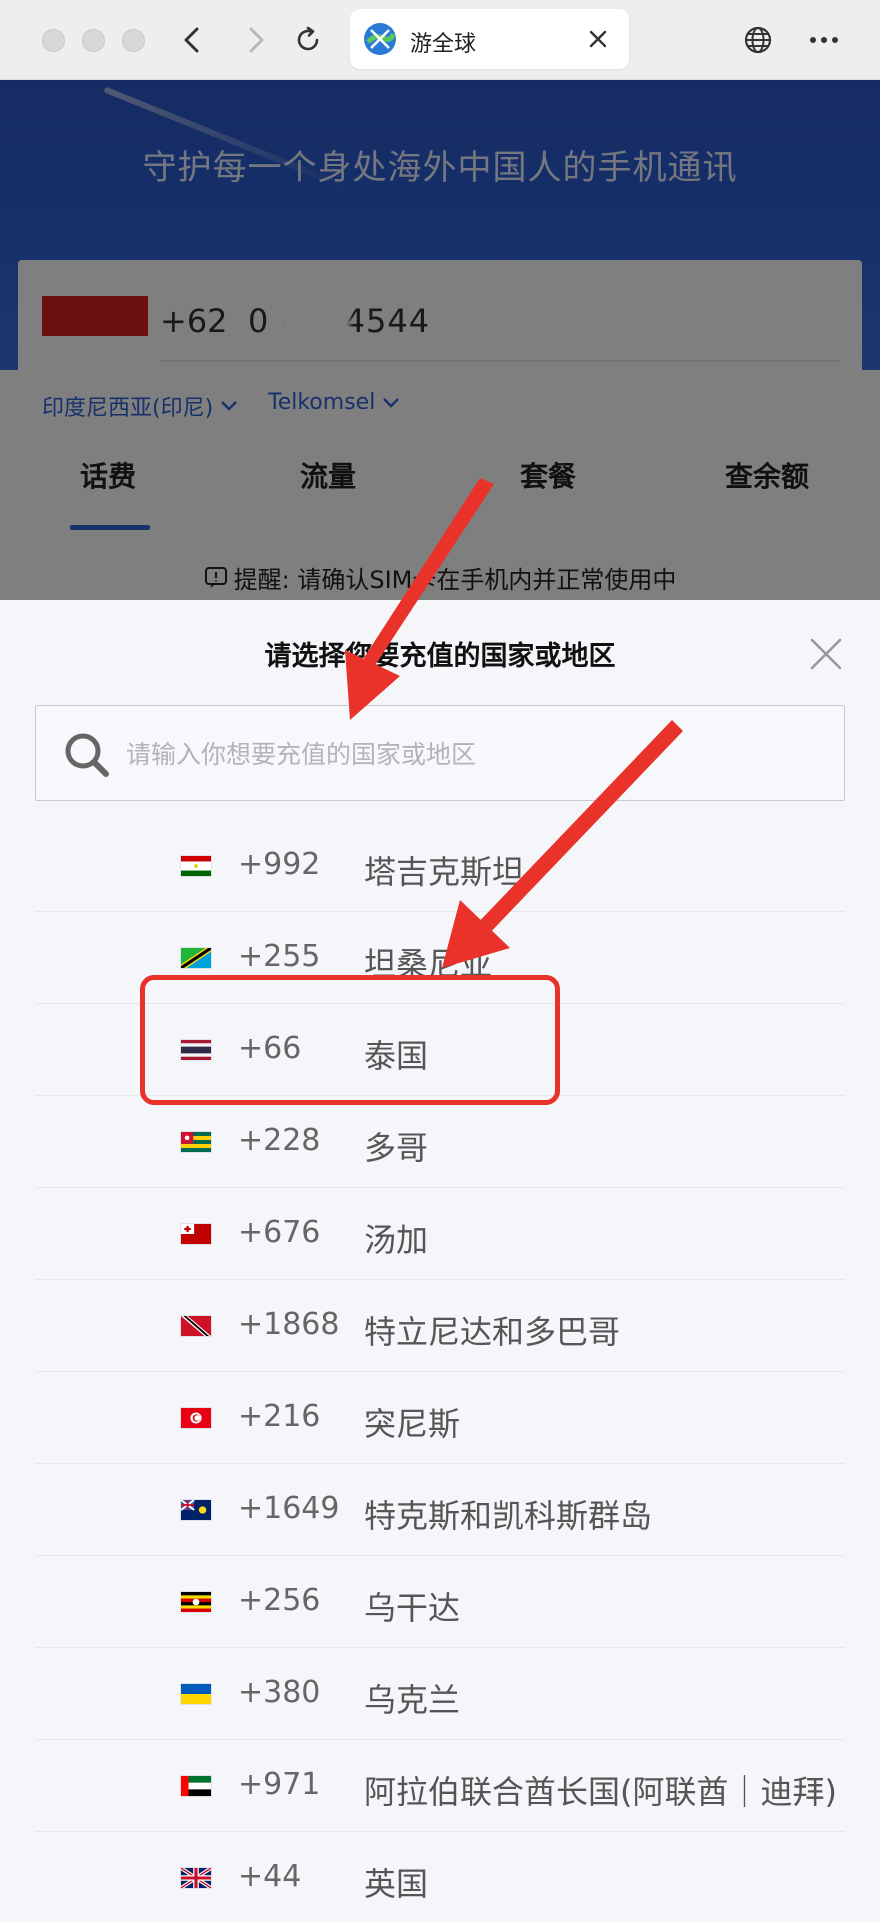 The width and height of the screenshot is (880, 1922). I want to click on search-icon, so click(87, 755).